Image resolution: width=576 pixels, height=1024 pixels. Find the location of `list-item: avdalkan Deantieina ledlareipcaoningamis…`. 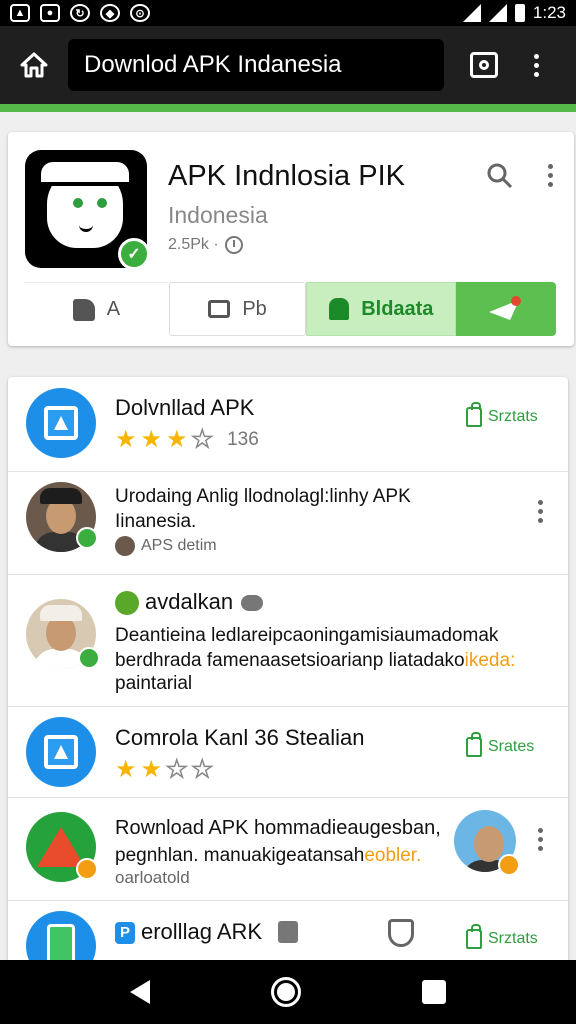

list-item: avdalkan Deantieina ledlareipcaoningamis… is located at coordinates (288, 641).